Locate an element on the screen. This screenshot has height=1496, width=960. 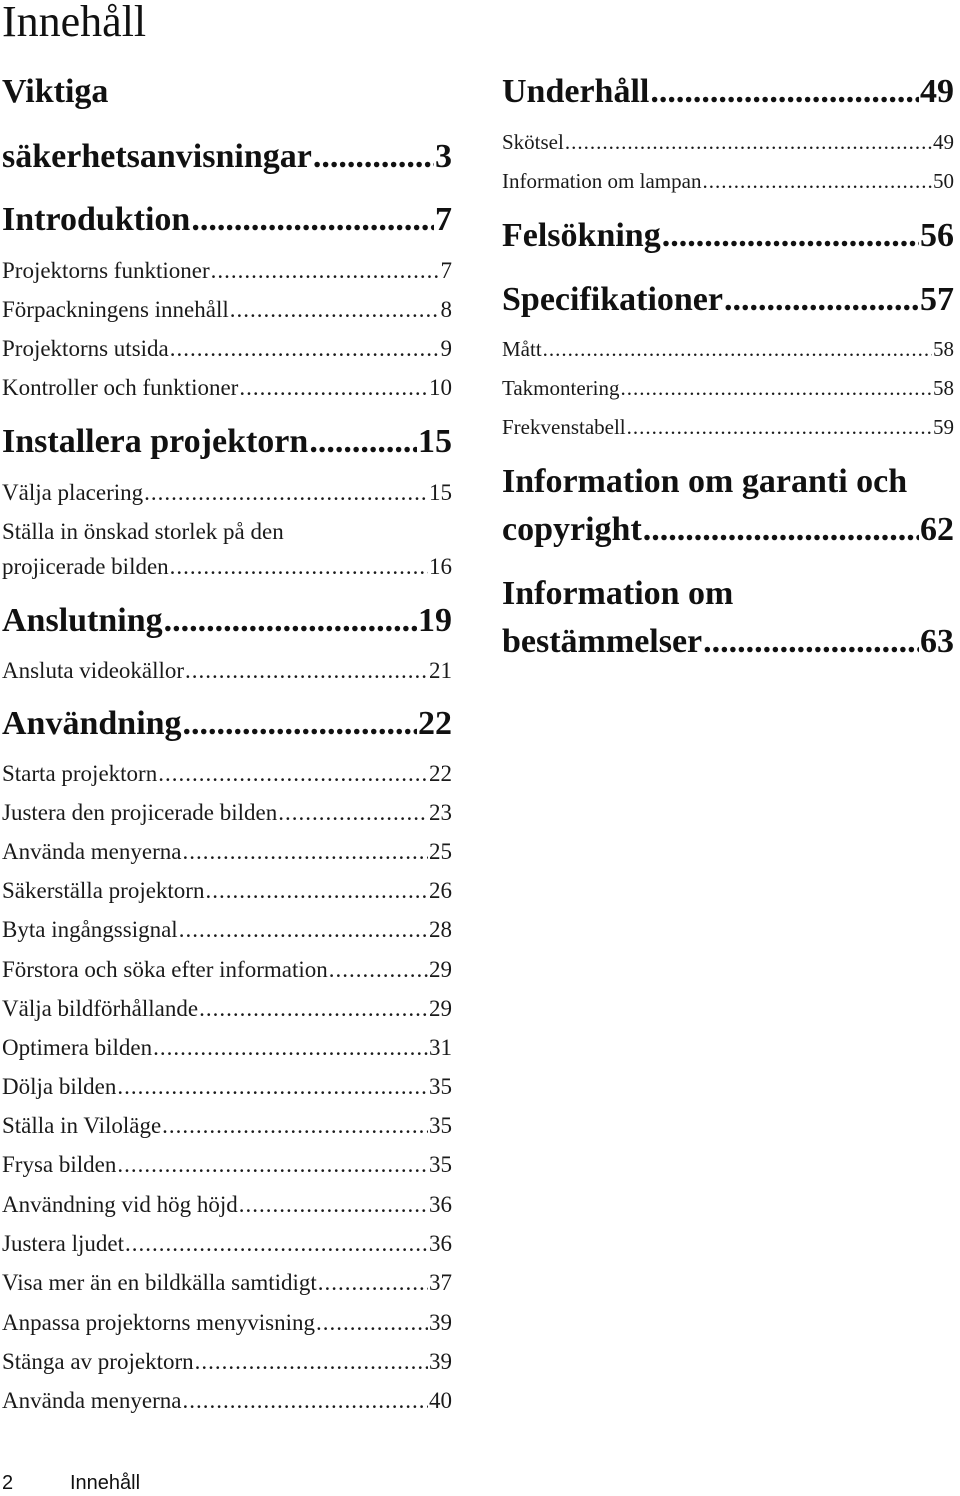
toc-entry: Visa mer än en bildkälla samtidigt 37 is located at coordinates (227, 1283).